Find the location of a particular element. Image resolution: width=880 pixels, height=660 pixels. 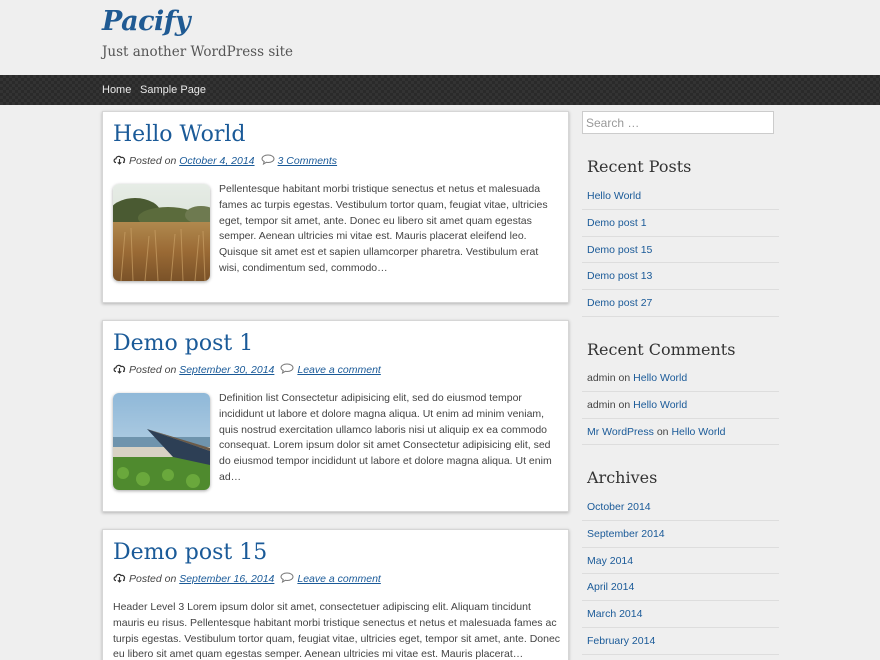

nav-item-sample-page: Sample Page is located at coordinates (173, 90).